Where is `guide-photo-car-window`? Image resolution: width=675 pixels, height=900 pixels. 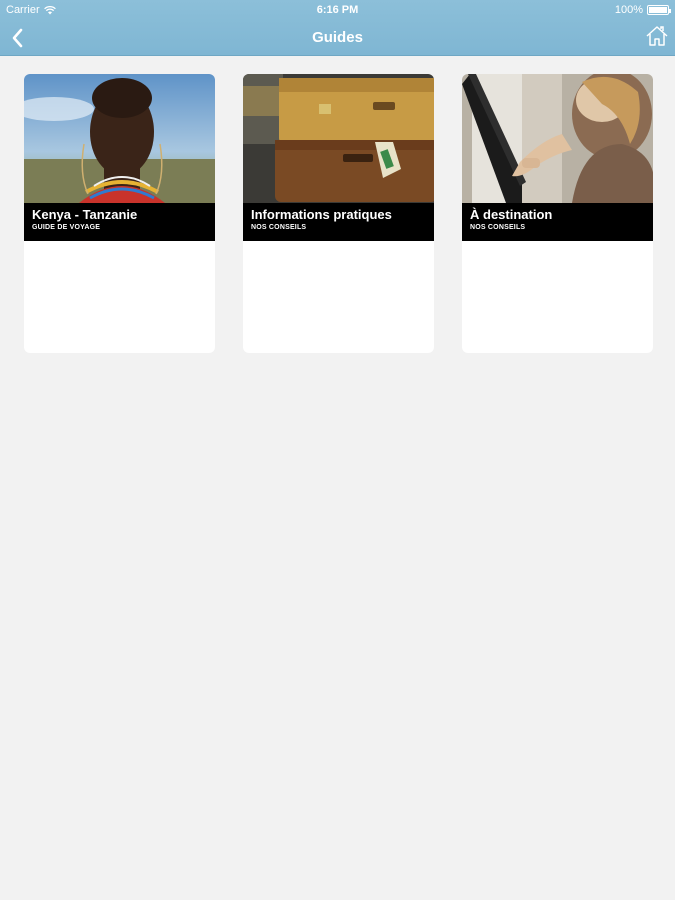
guide-photo-car-window is located at coordinates (557, 138).